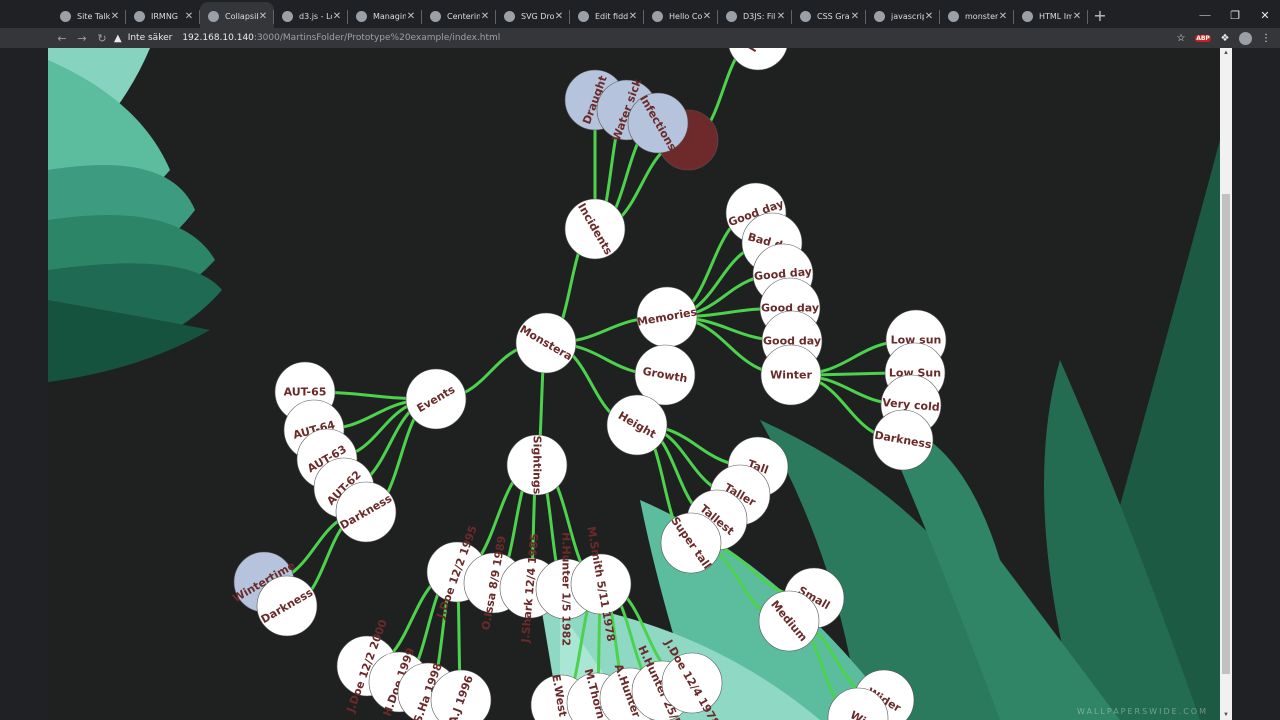 This screenshot has width=1280, height=720. I want to click on scroll-thumb, so click(1226, 434).